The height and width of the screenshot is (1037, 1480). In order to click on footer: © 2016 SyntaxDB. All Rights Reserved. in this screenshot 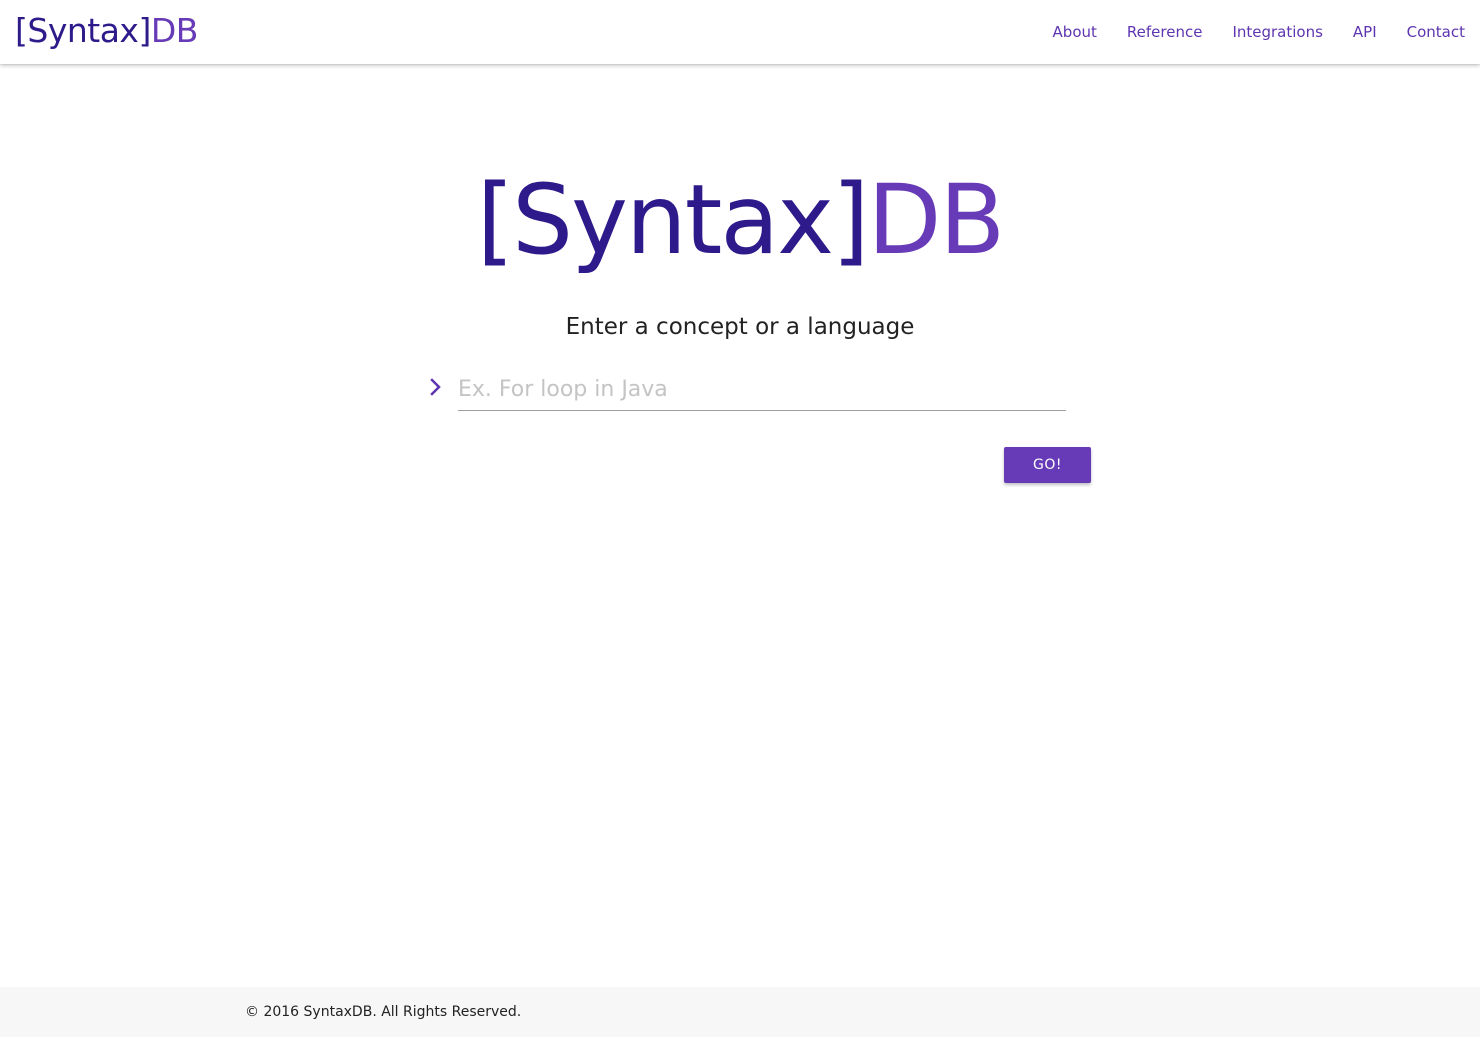, I will do `click(740, 1012)`.